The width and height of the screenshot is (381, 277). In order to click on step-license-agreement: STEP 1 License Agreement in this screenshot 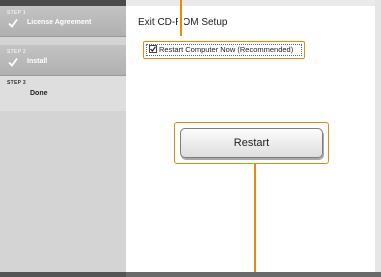, I will do `click(63, 21)`.